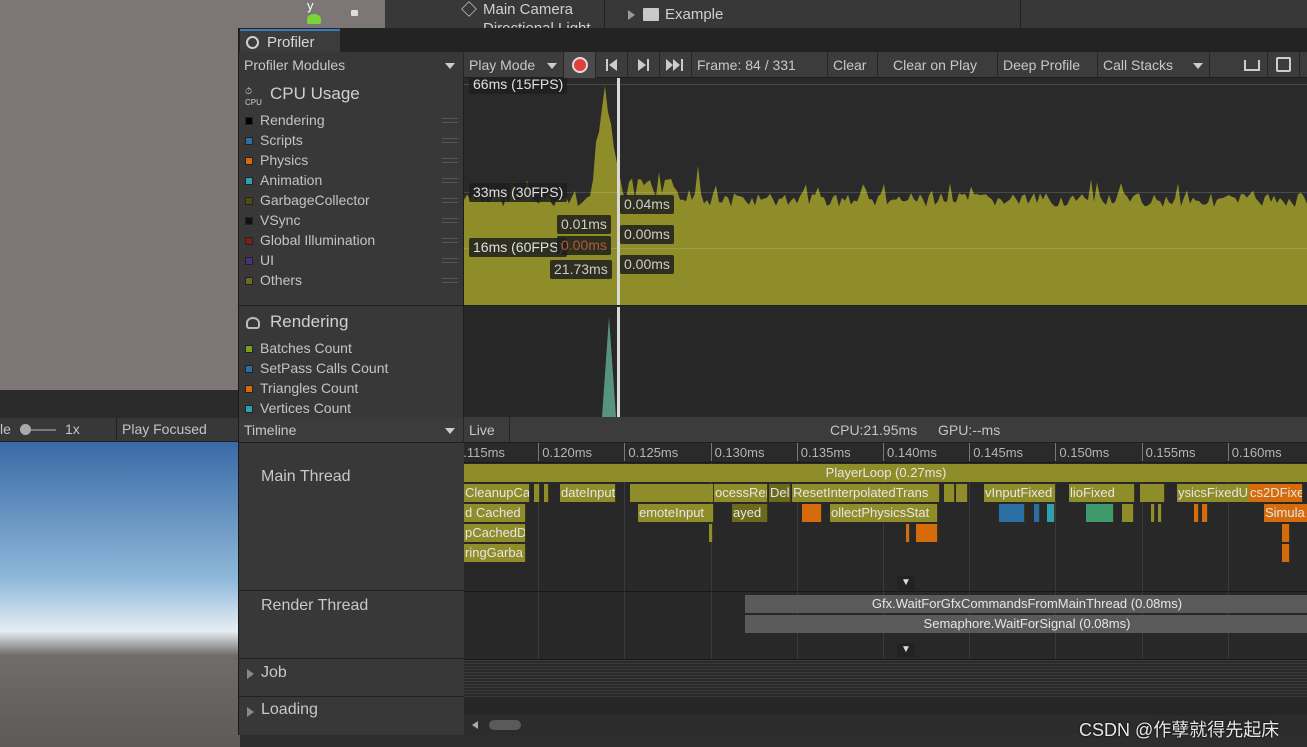  I want to click on legend-item: Batches Count, so click(298, 348).